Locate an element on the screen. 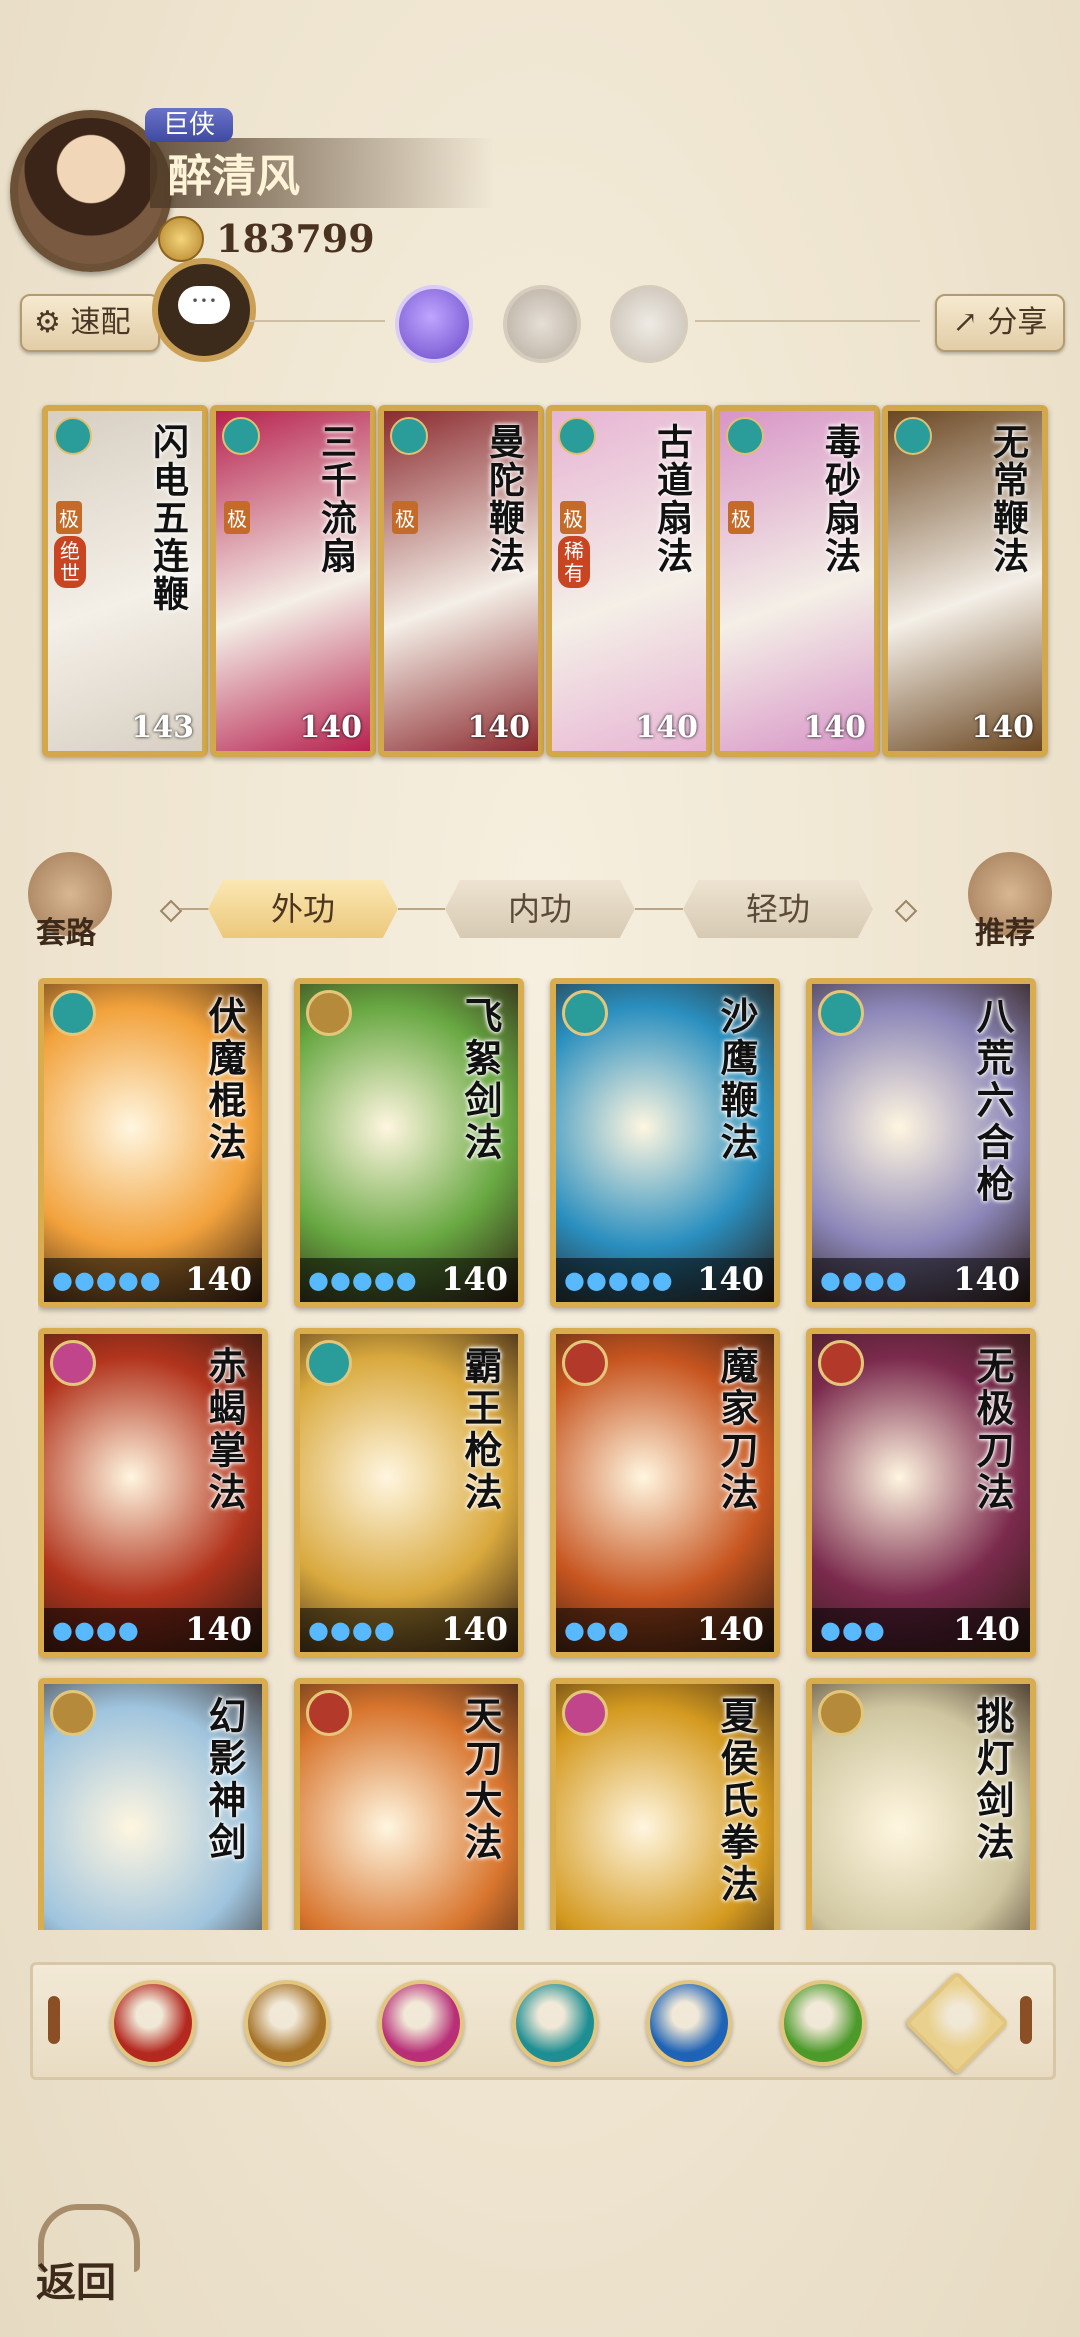 This screenshot has height=2337, width=1080. skill-name: 曼陀鞭法 is located at coordinates (504, 499).